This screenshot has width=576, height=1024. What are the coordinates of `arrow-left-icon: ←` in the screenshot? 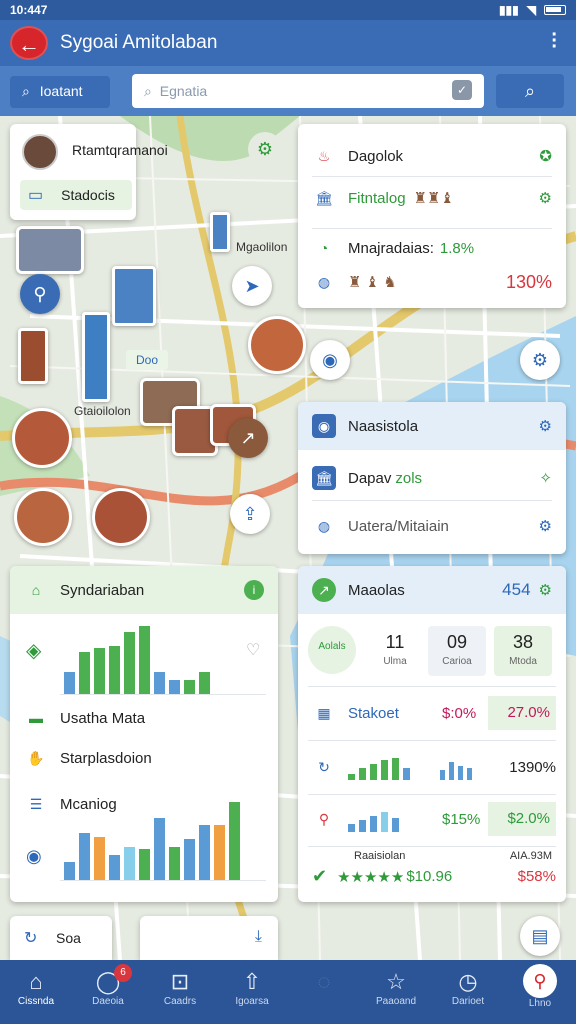 It's located at (29, 44).